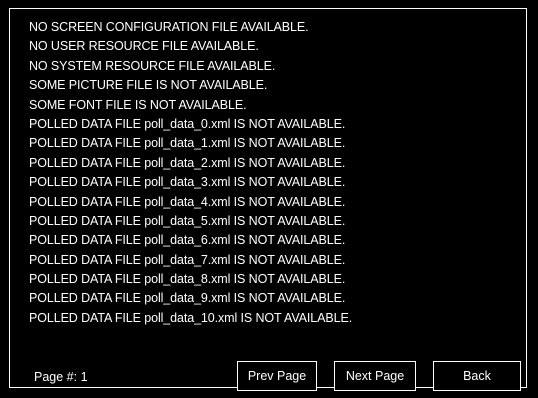  Describe the element at coordinates (152, 65) in the screenshot. I see `message-line: NO SYSTEM RESOURCE FILE AVAILABLE.` at that location.